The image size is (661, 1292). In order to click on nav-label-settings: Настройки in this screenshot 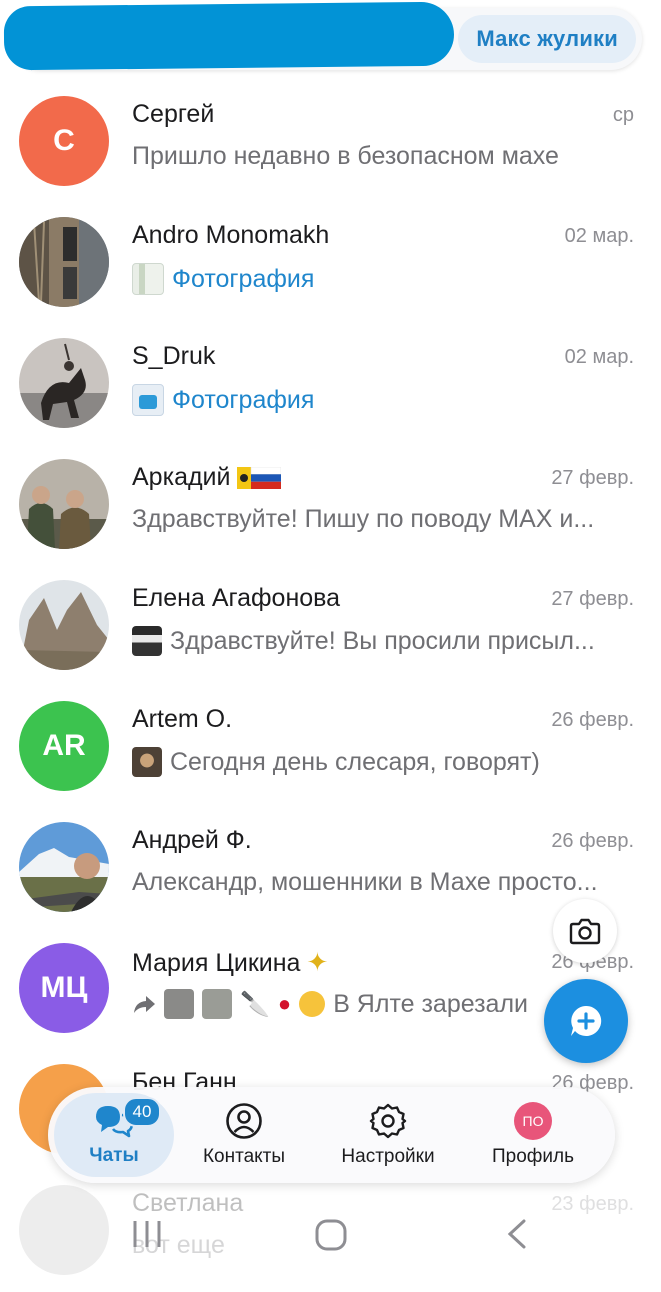, I will do `click(388, 1156)`.